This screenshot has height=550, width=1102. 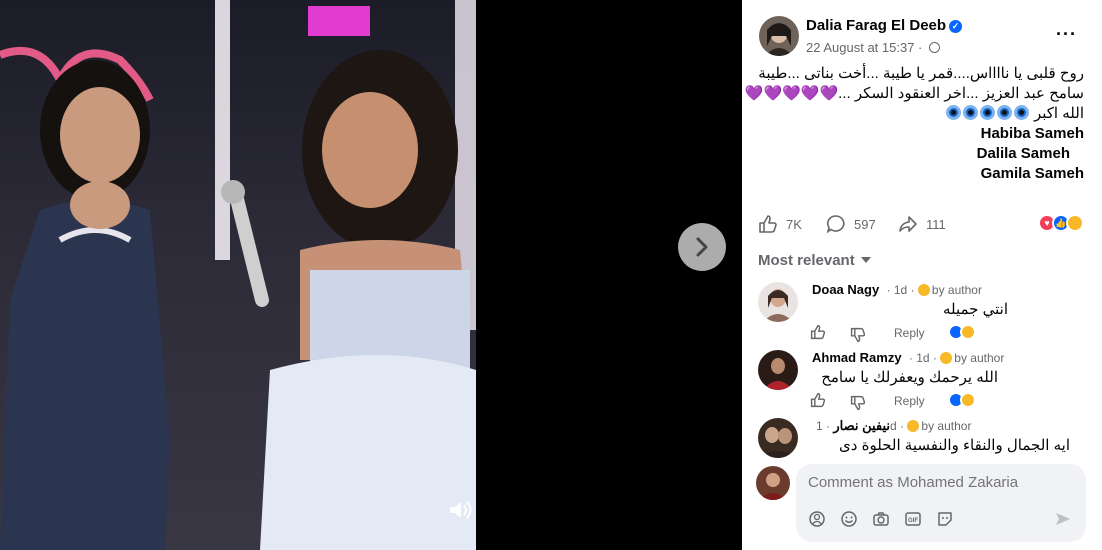 I want to click on comment-filter-dropdown: Most relevant, so click(x=814, y=260).